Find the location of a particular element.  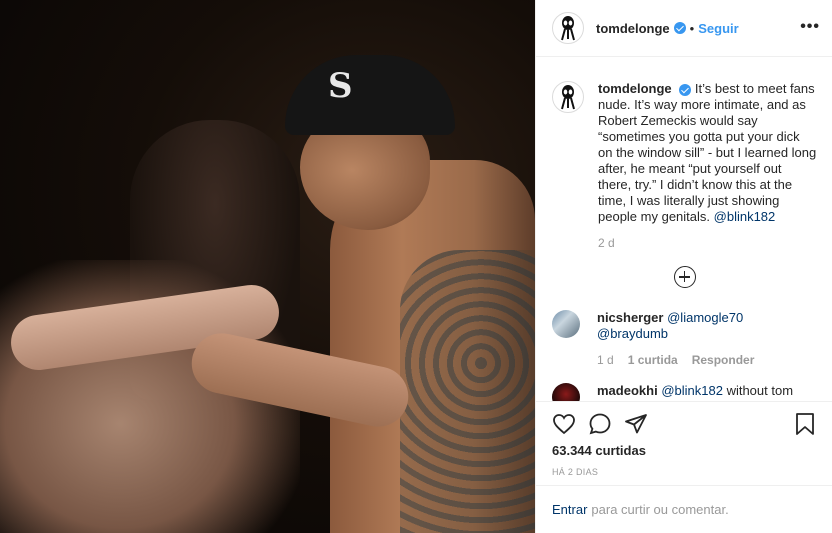

commenter-username: nicsherger is located at coordinates (630, 317).